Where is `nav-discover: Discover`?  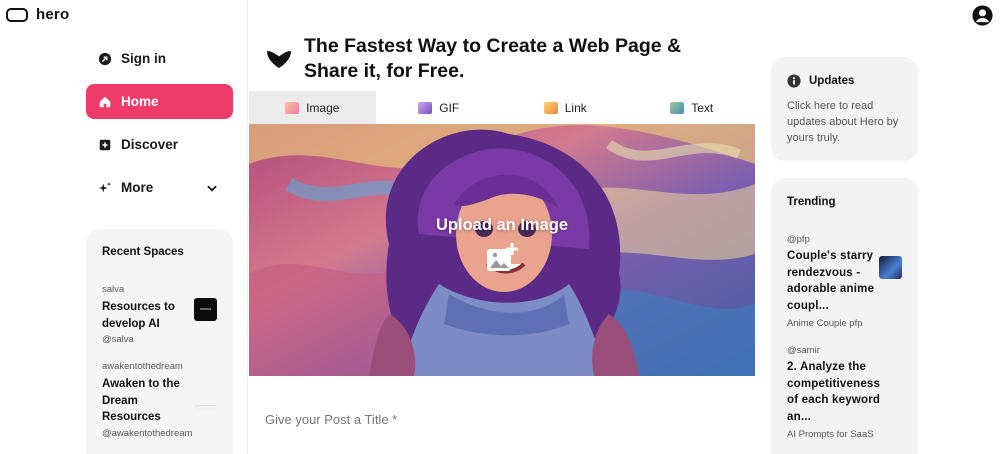
nav-discover: Discover is located at coordinates (159, 144).